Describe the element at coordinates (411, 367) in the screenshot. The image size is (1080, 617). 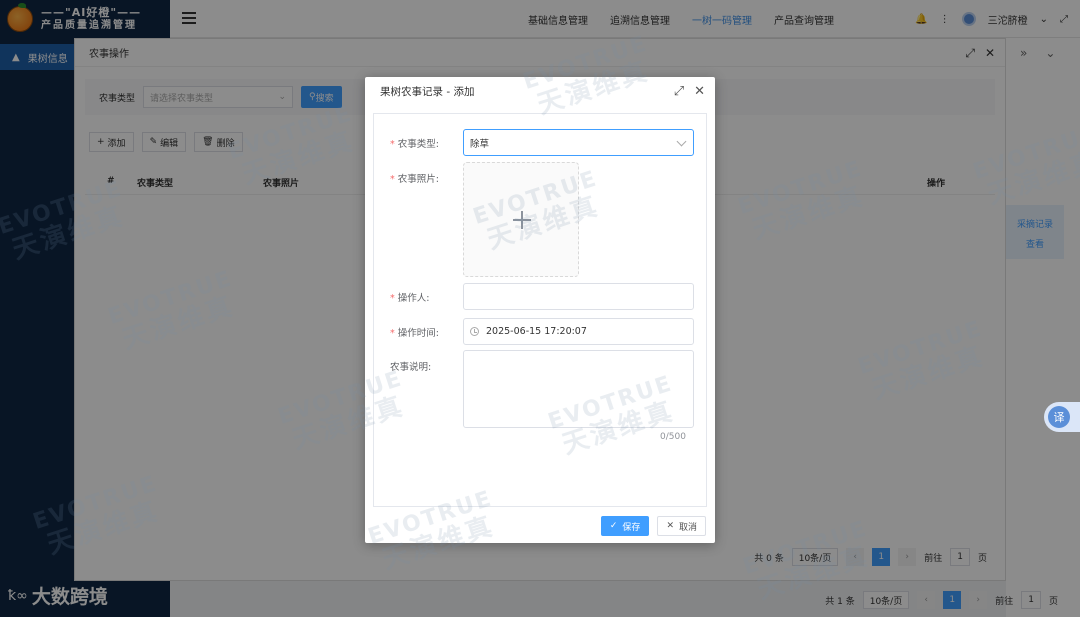
I see `description-label: 农事说明:` at that location.